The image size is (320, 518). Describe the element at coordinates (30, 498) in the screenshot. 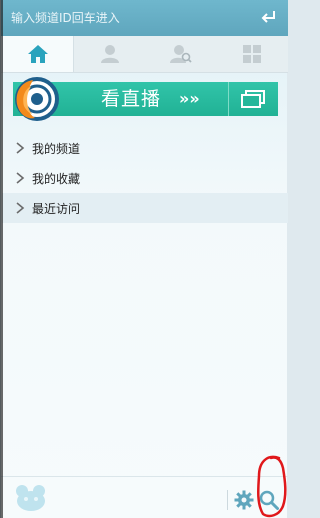

I see `mascot-icon` at that location.